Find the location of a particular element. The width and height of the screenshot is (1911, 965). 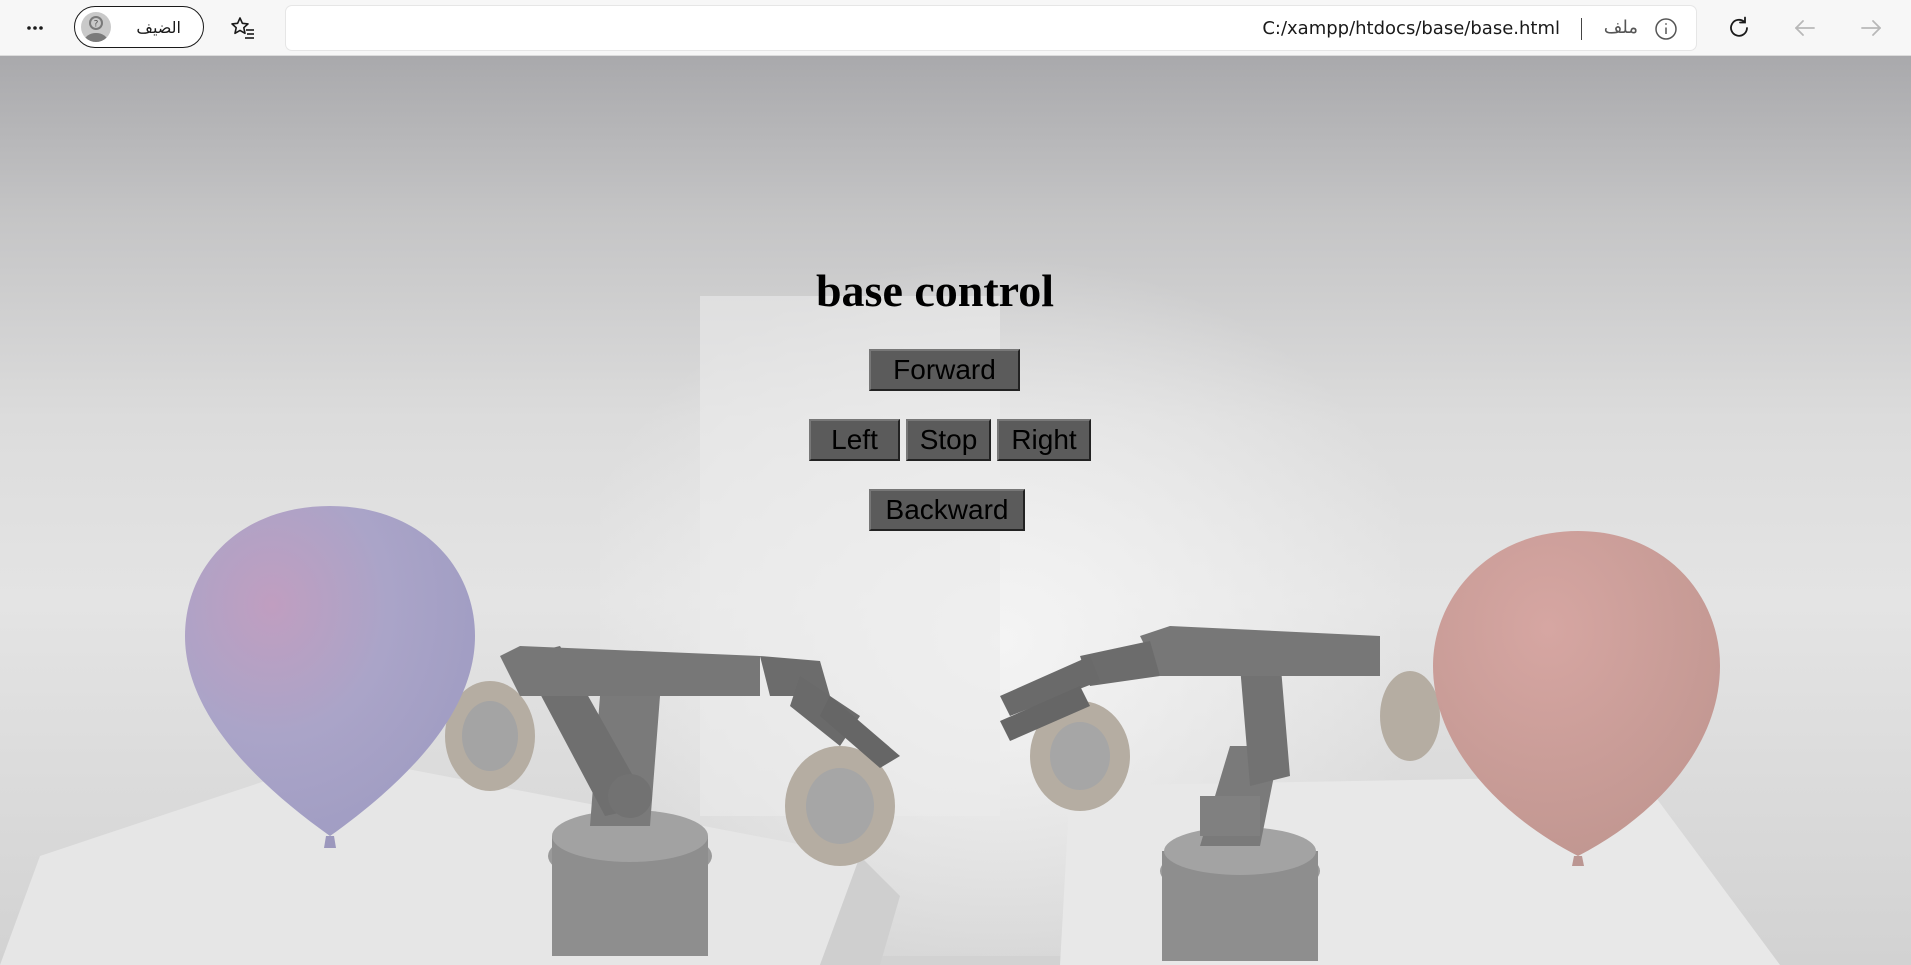

more-icon is located at coordinates (35, 28).